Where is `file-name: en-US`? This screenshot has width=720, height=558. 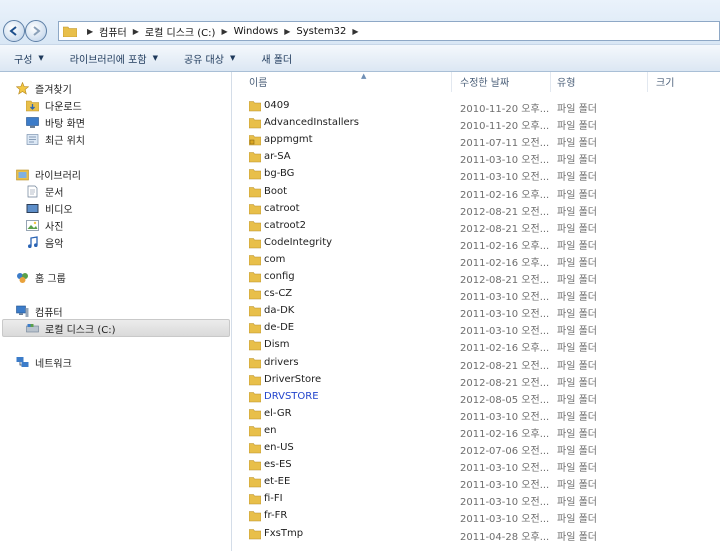 file-name: en-US is located at coordinates (279, 447).